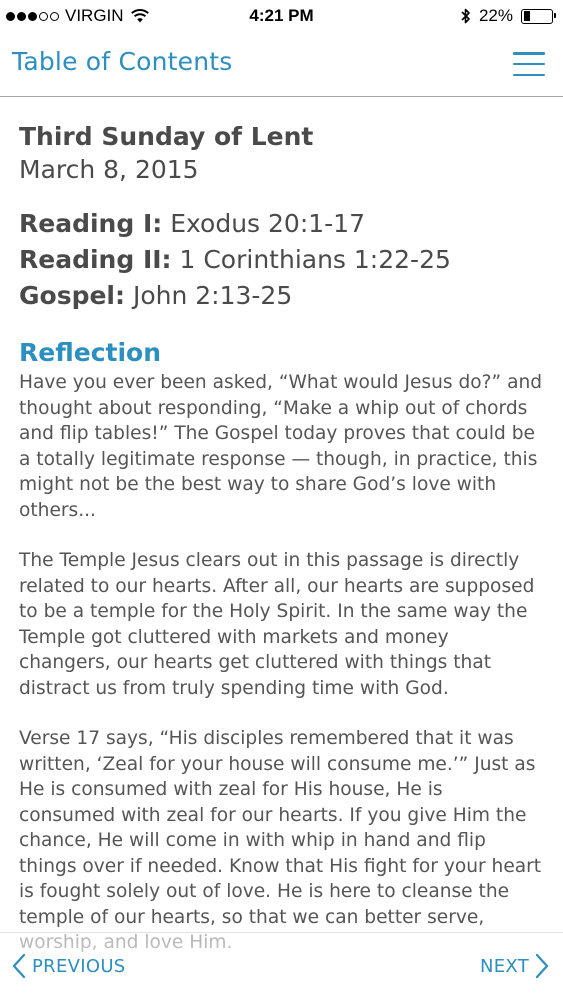  What do you see at coordinates (281, 966) in the screenshot?
I see `footer-nav: PREVIOUS NEXT` at bounding box center [281, 966].